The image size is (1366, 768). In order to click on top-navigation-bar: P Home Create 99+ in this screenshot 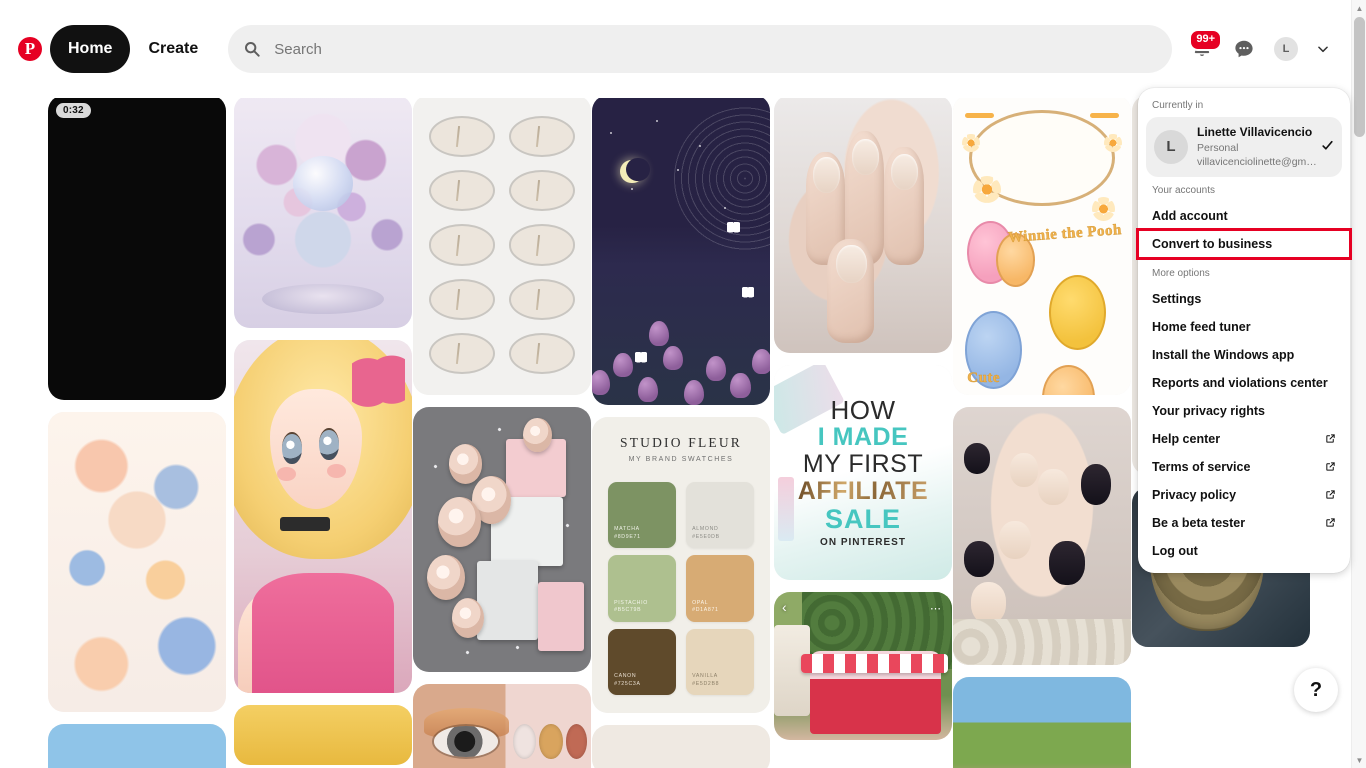, I will do `click(676, 49)`.